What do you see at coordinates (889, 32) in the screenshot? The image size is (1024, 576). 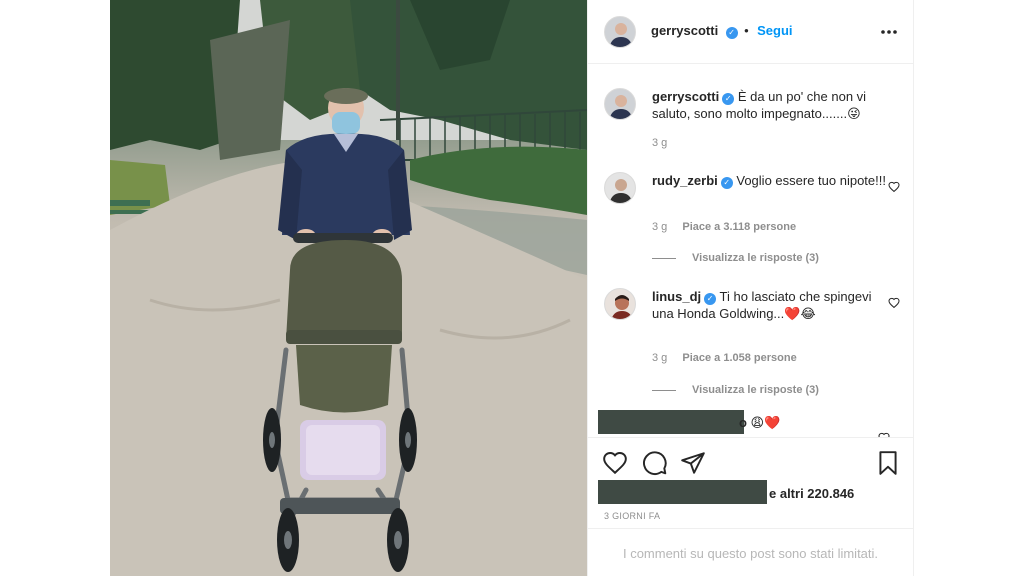 I see `more-options-icon` at bounding box center [889, 32].